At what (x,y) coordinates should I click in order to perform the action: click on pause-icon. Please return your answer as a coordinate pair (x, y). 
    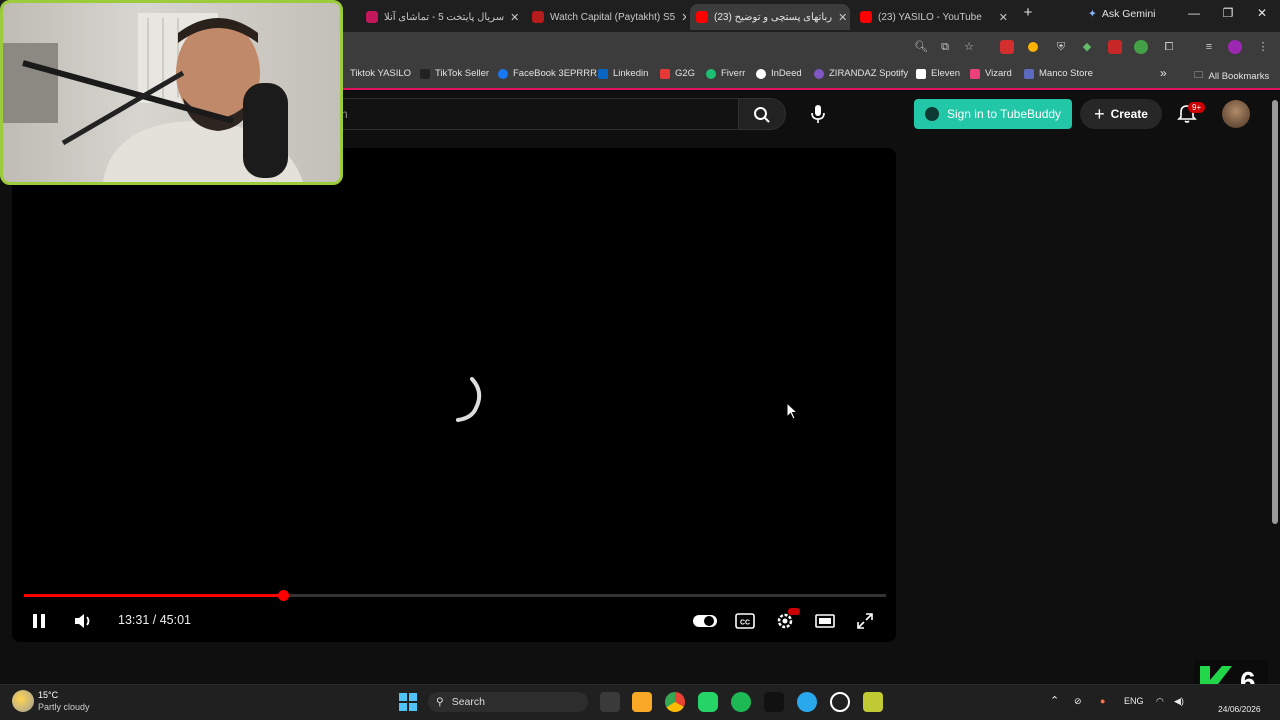
    Looking at the image, I should click on (39, 621).